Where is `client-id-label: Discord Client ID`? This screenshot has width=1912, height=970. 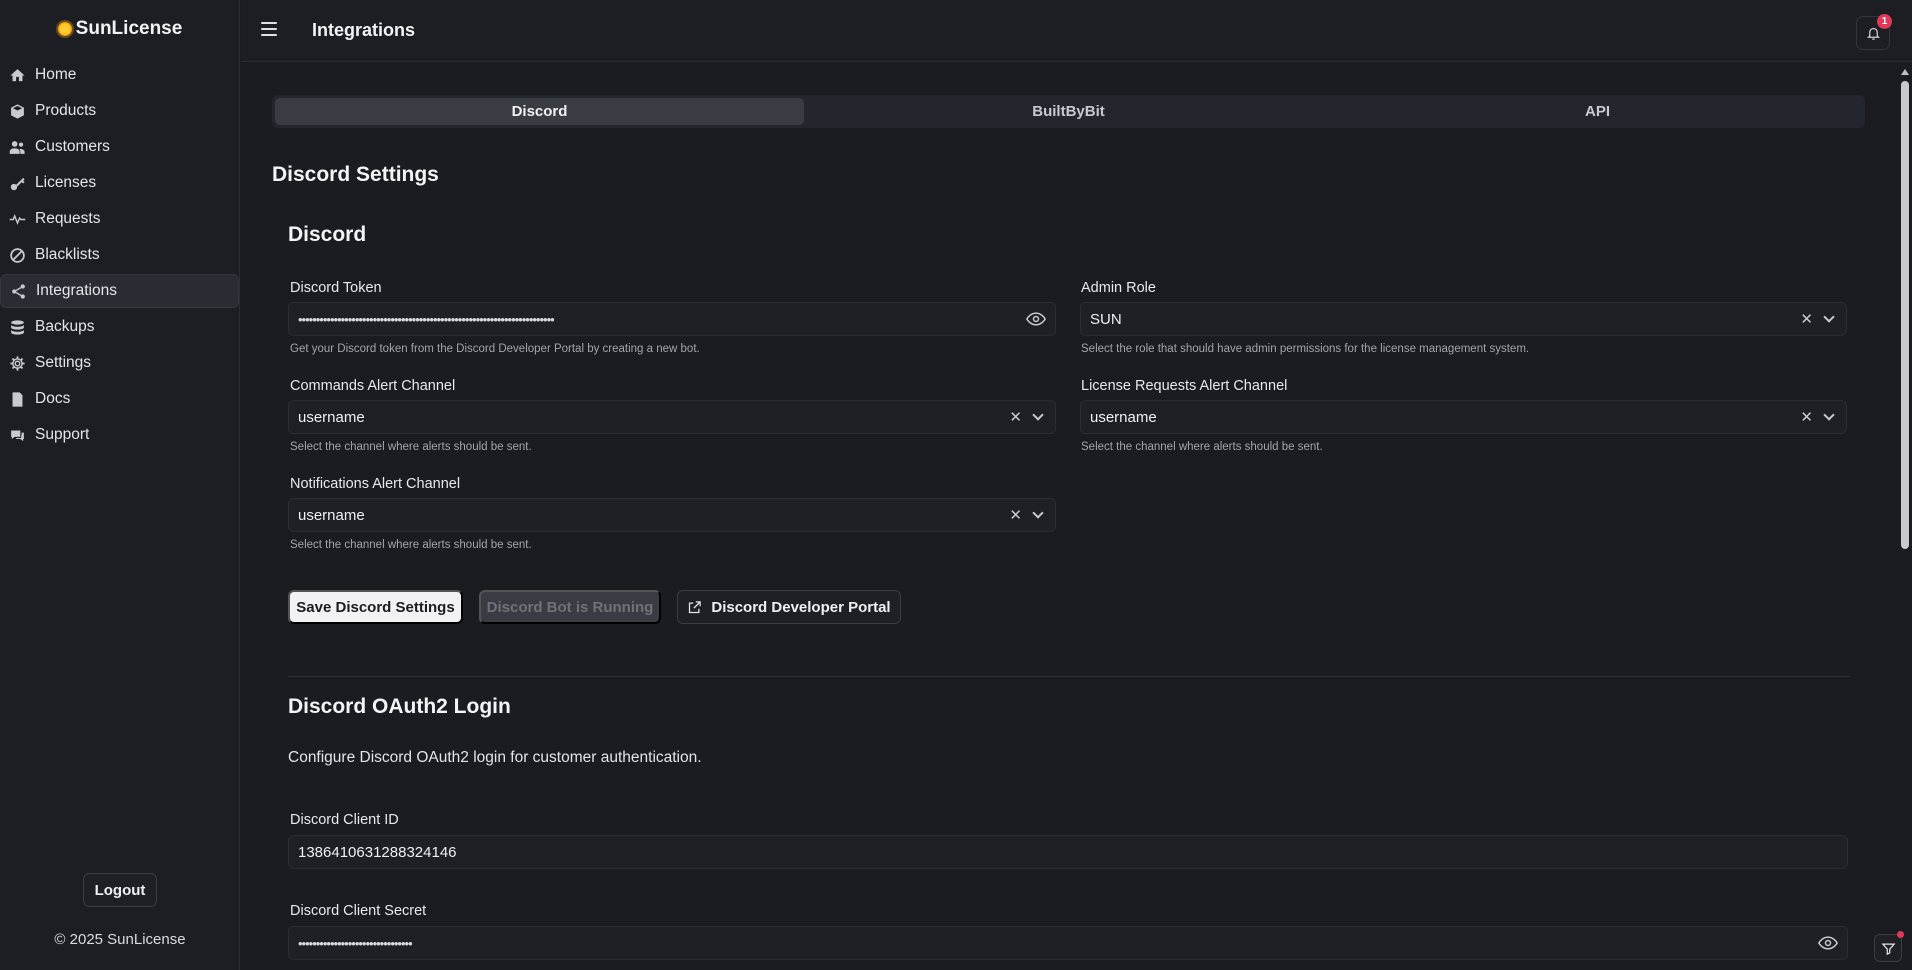
client-id-label: Discord Client ID is located at coordinates (344, 820).